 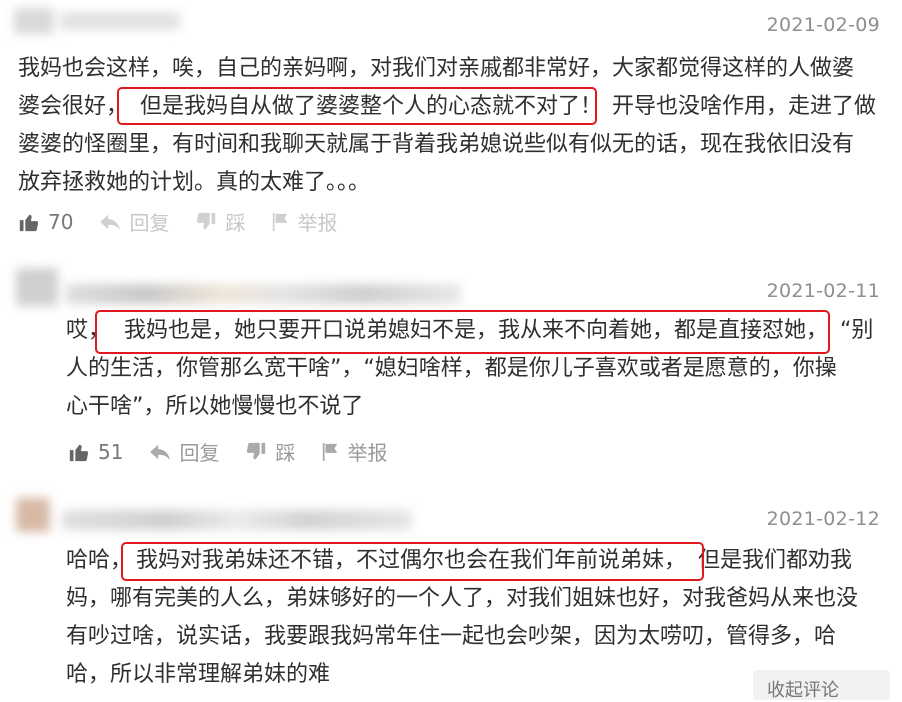 What do you see at coordinates (744, 106) in the screenshot?
I see `comment-text-fragment: 开导也没啥作用，走进了做` at bounding box center [744, 106].